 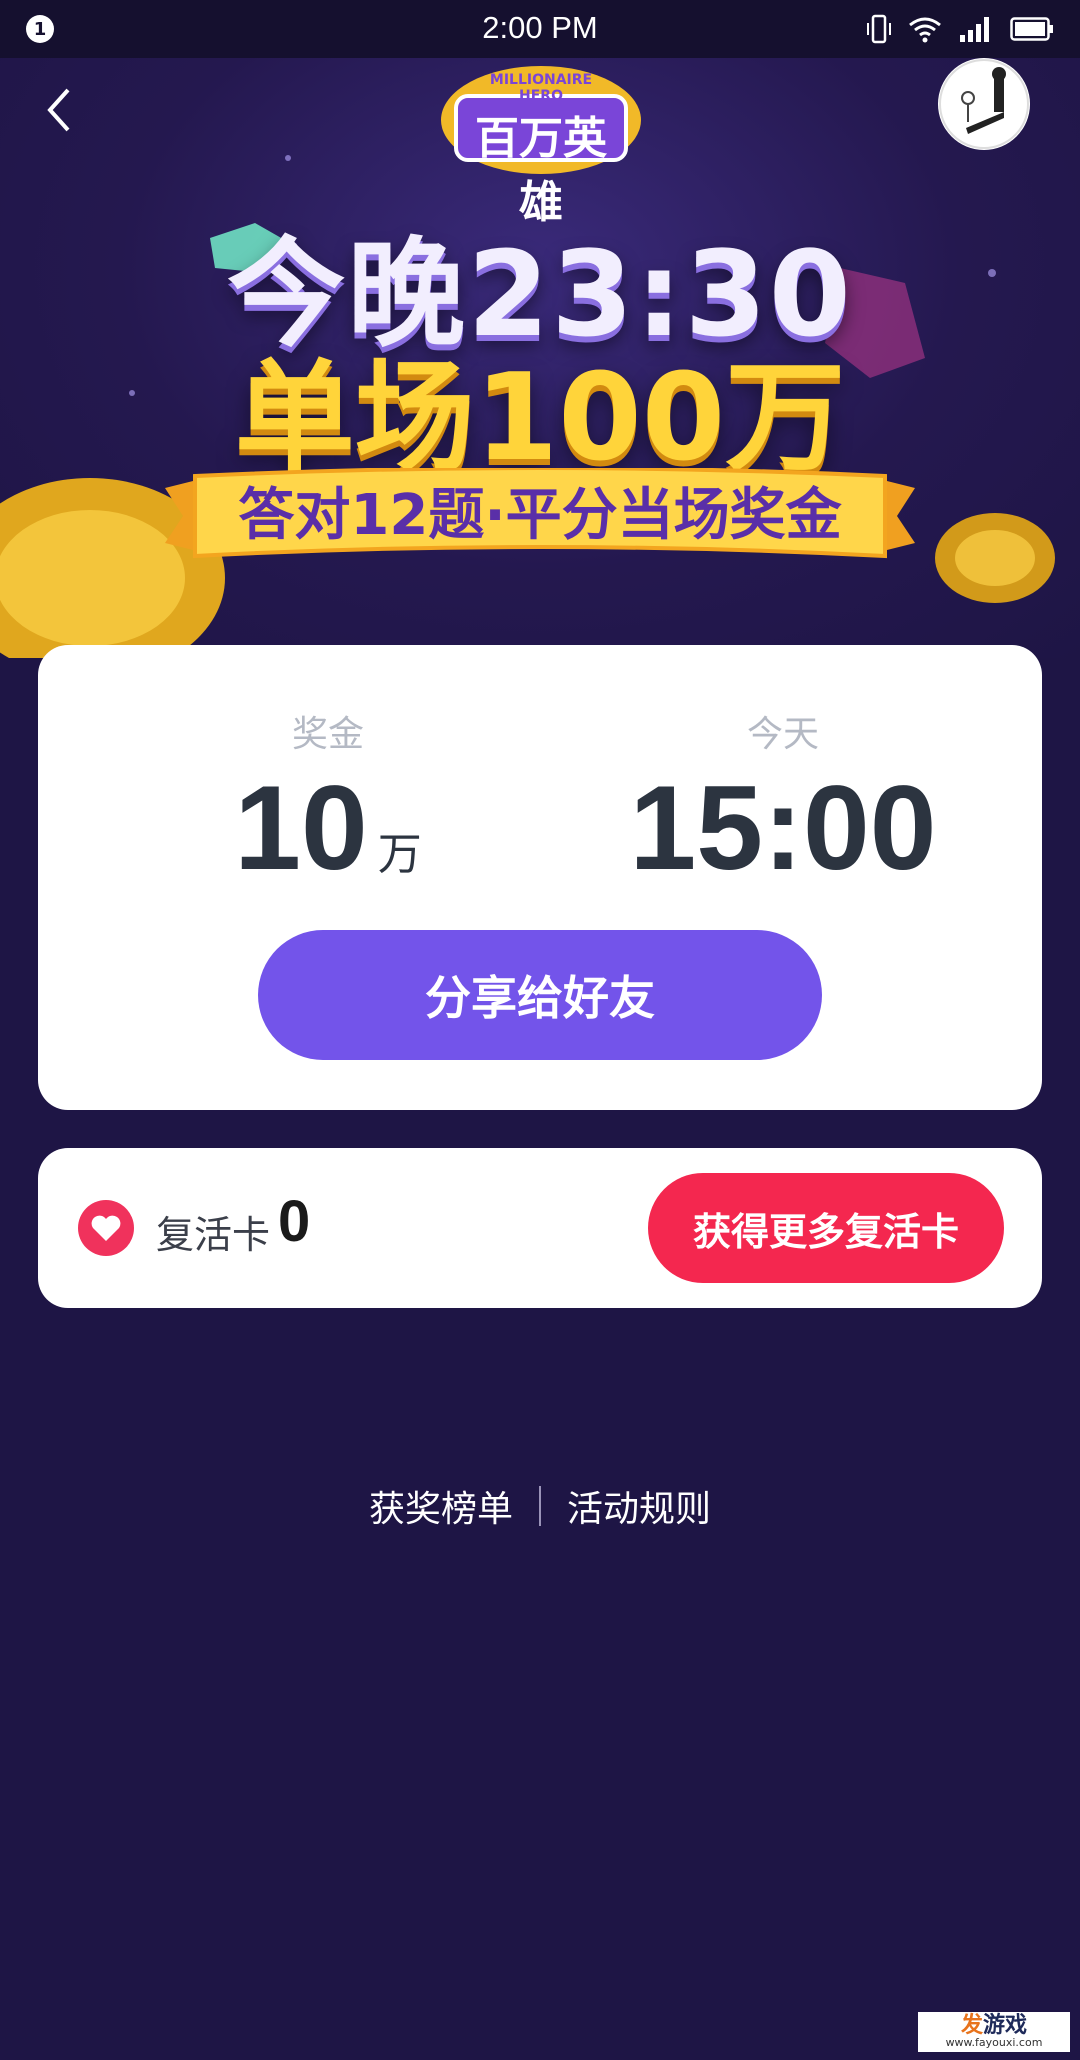 I want to click on winners-link: 获奖榜单, so click(x=441, y=1506).